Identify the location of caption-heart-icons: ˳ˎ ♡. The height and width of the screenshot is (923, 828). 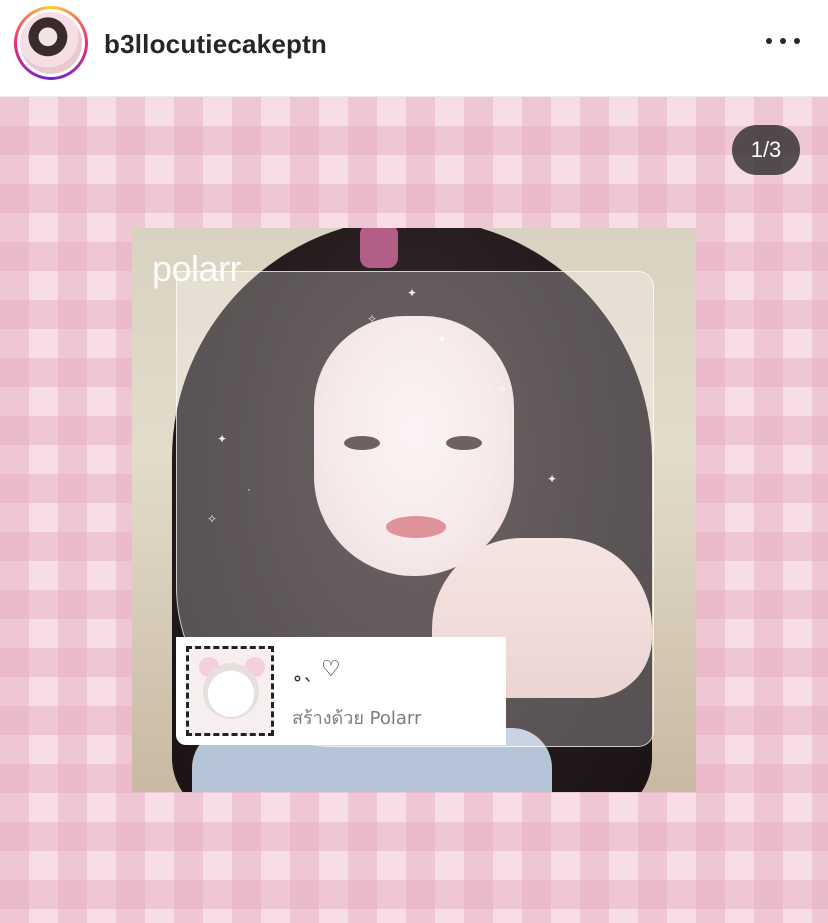
(316, 669).